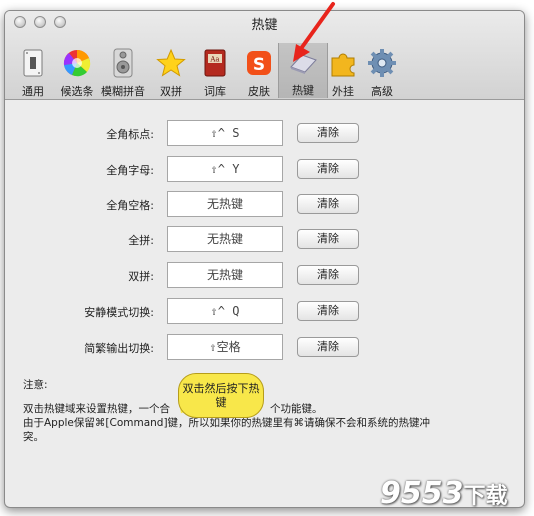 The height and width of the screenshot is (516, 534). Describe the element at coordinates (141, 240) in the screenshot. I see `hotkey-label: 全拼:` at that location.